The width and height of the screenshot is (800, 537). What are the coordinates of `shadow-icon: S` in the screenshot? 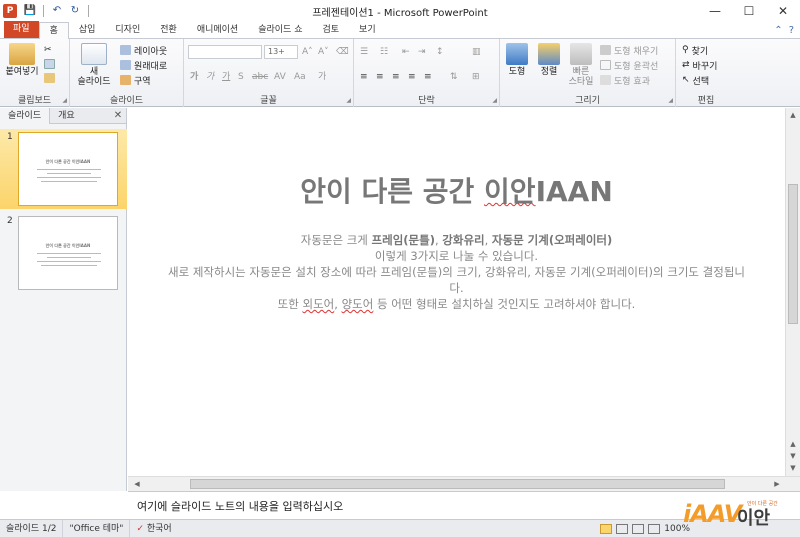 It's located at (241, 77).